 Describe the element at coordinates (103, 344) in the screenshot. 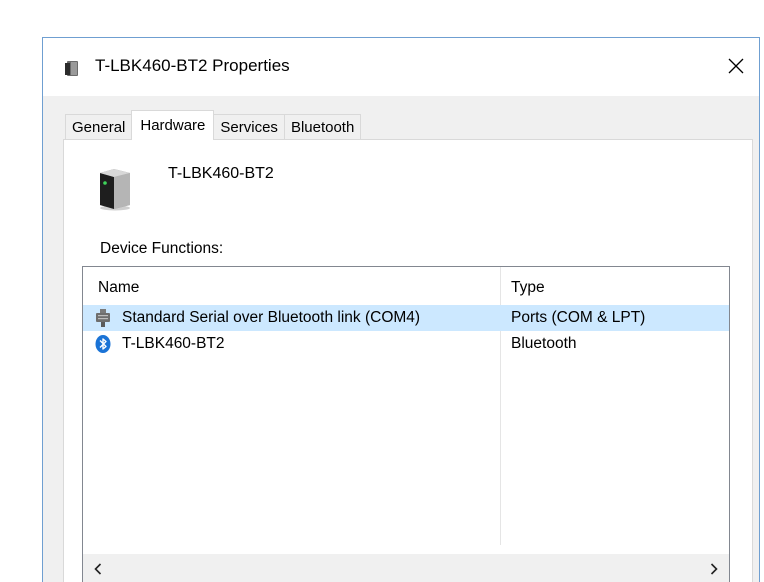

I see `bluetooth-icon` at that location.